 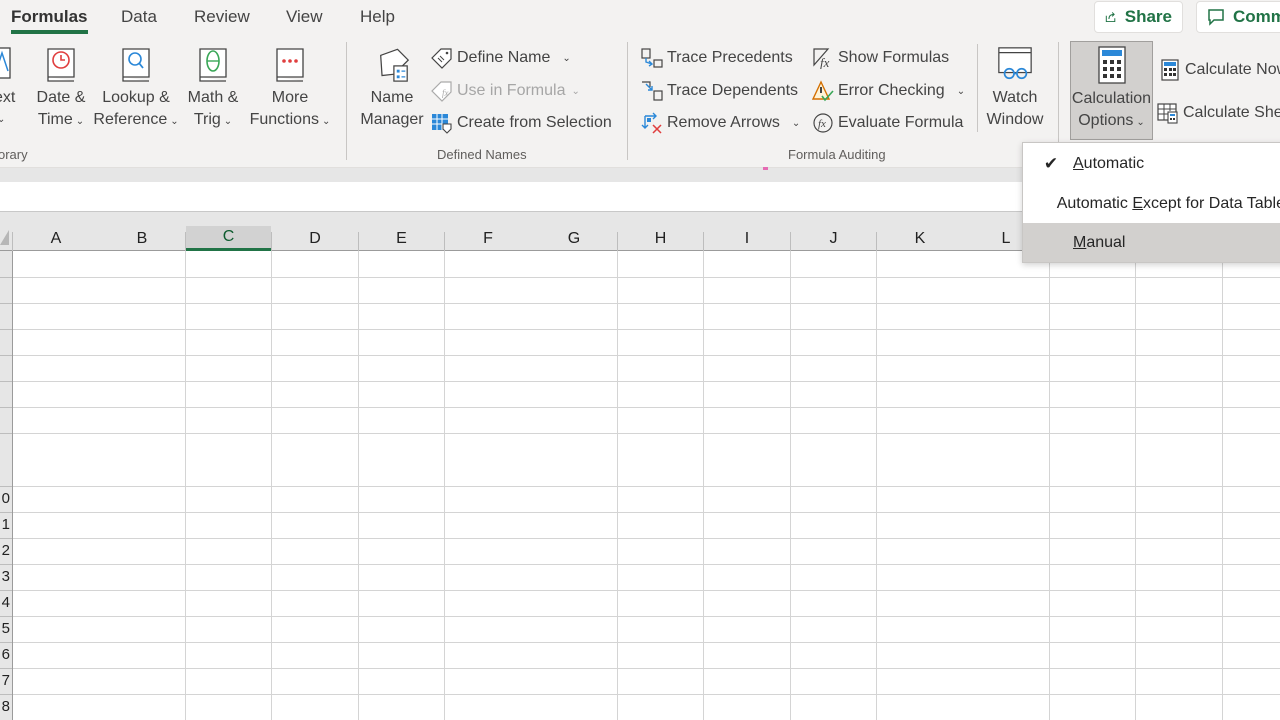 What do you see at coordinates (6, 550) in the screenshot?
I see `row-header-12: 2` at bounding box center [6, 550].